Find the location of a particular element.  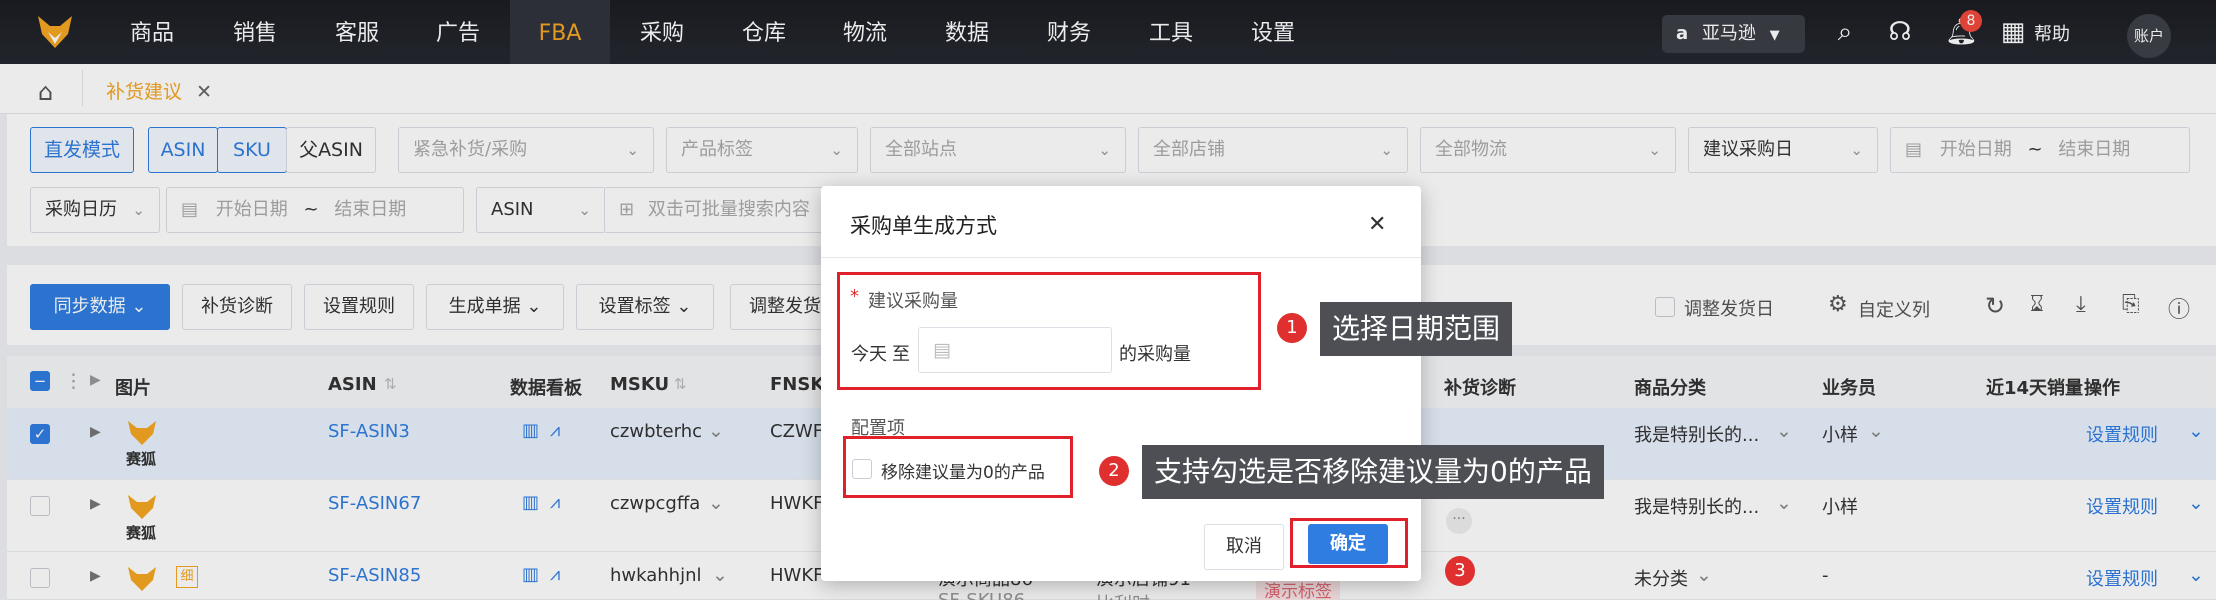

today-label: 今天 is located at coordinates (869, 354).